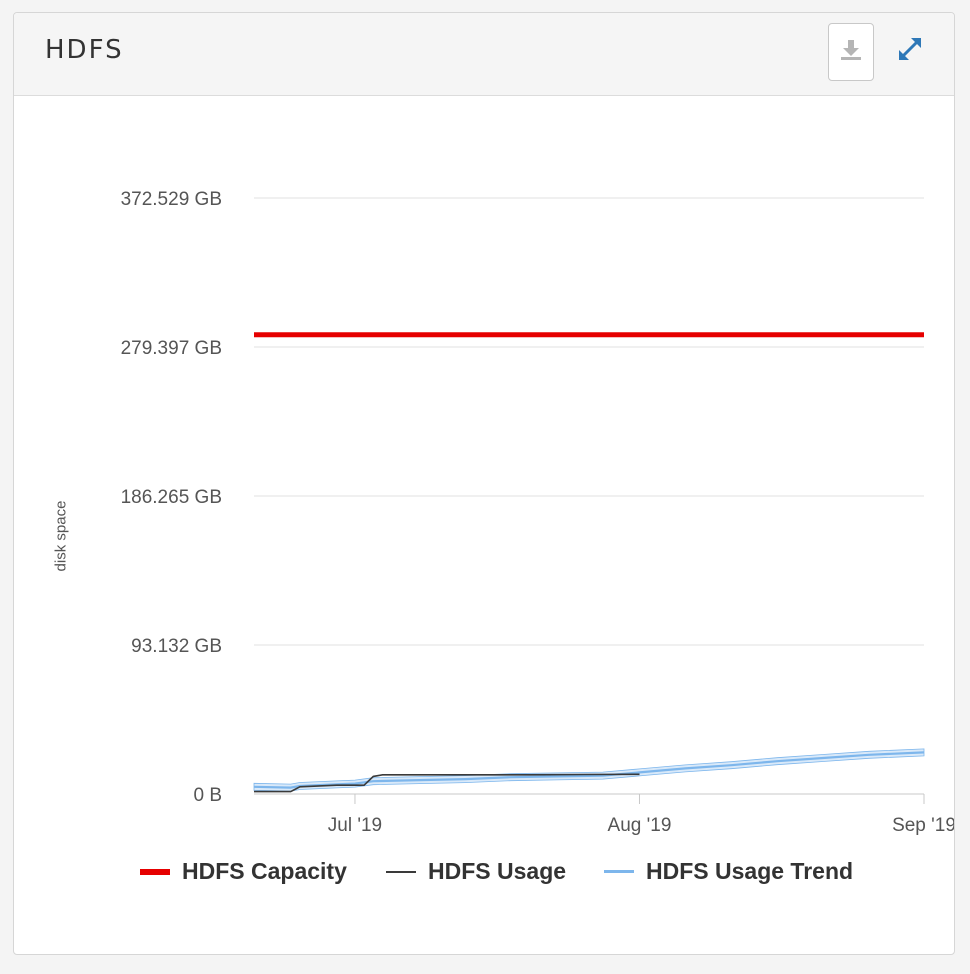 The height and width of the screenshot is (974, 970). I want to click on legend-item-usage: HDFS Usage, so click(476, 871).